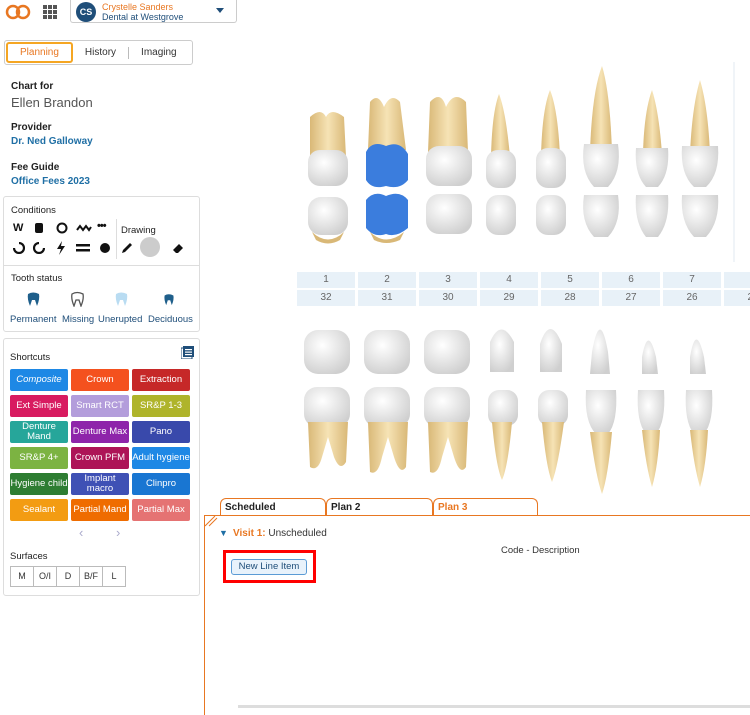 This screenshot has width=750, height=715. I want to click on tooth-number-27: 27, so click(631, 298).